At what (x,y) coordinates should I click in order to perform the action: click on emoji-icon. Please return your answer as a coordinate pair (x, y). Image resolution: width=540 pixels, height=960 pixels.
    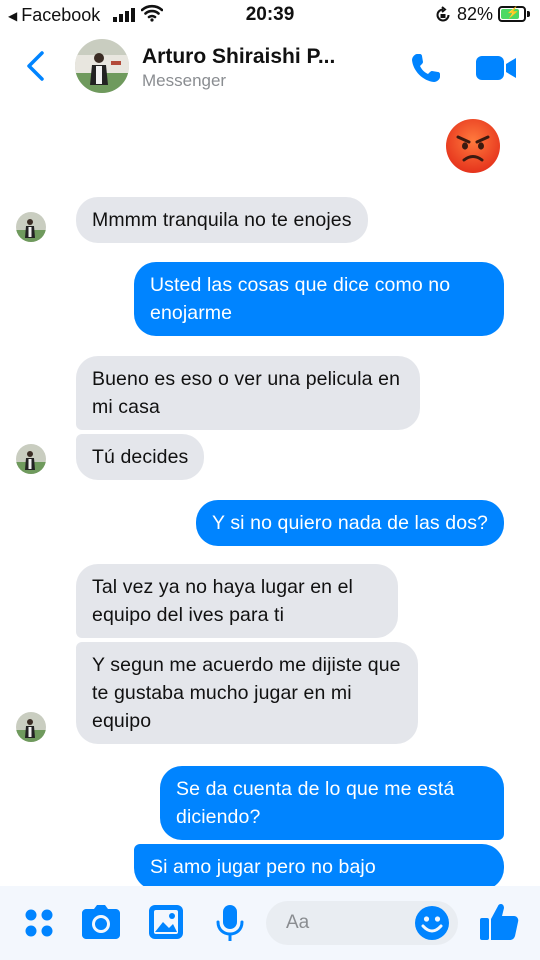
    Looking at the image, I should click on (432, 923).